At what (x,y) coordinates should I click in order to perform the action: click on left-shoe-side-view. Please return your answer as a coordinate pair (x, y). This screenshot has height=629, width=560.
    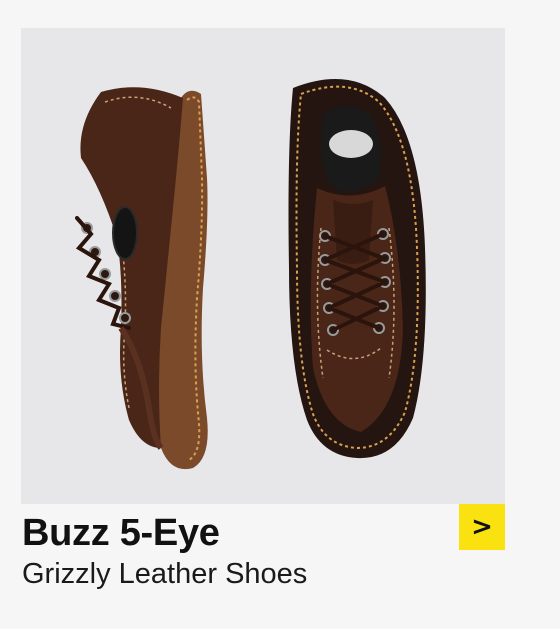
    Looking at the image, I should click on (141, 278).